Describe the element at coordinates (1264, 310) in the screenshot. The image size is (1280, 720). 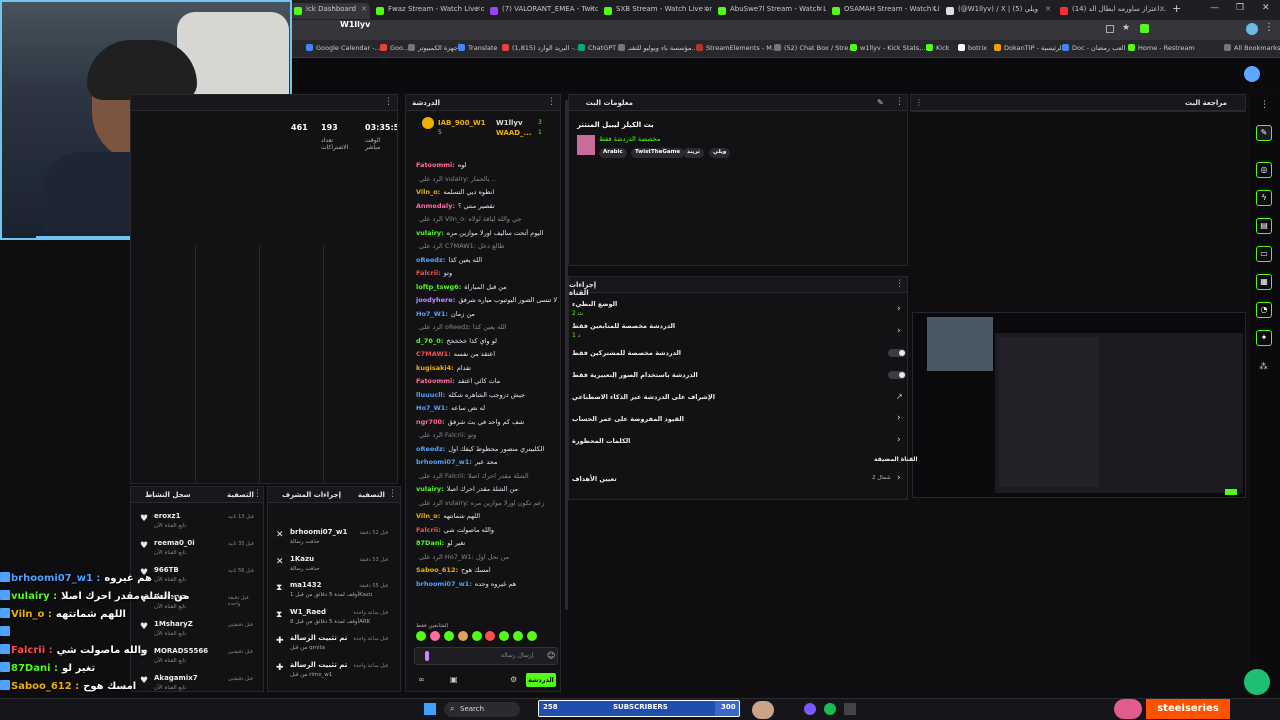
I see `clock-icon: ◔` at that location.